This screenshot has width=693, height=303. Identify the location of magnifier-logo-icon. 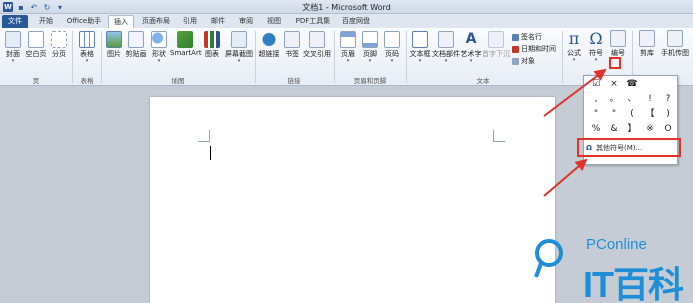
(548, 258).